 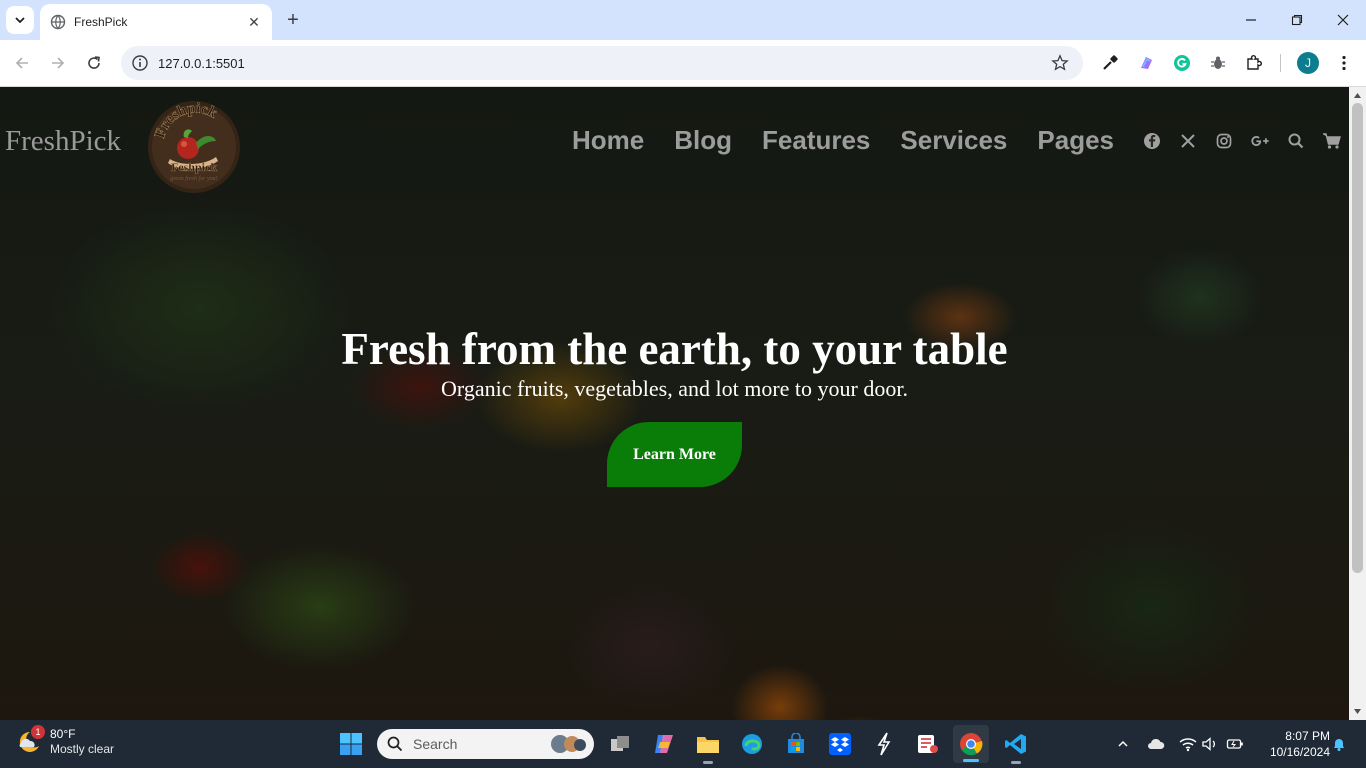 I want to click on lightning-icon, so click(x=884, y=744).